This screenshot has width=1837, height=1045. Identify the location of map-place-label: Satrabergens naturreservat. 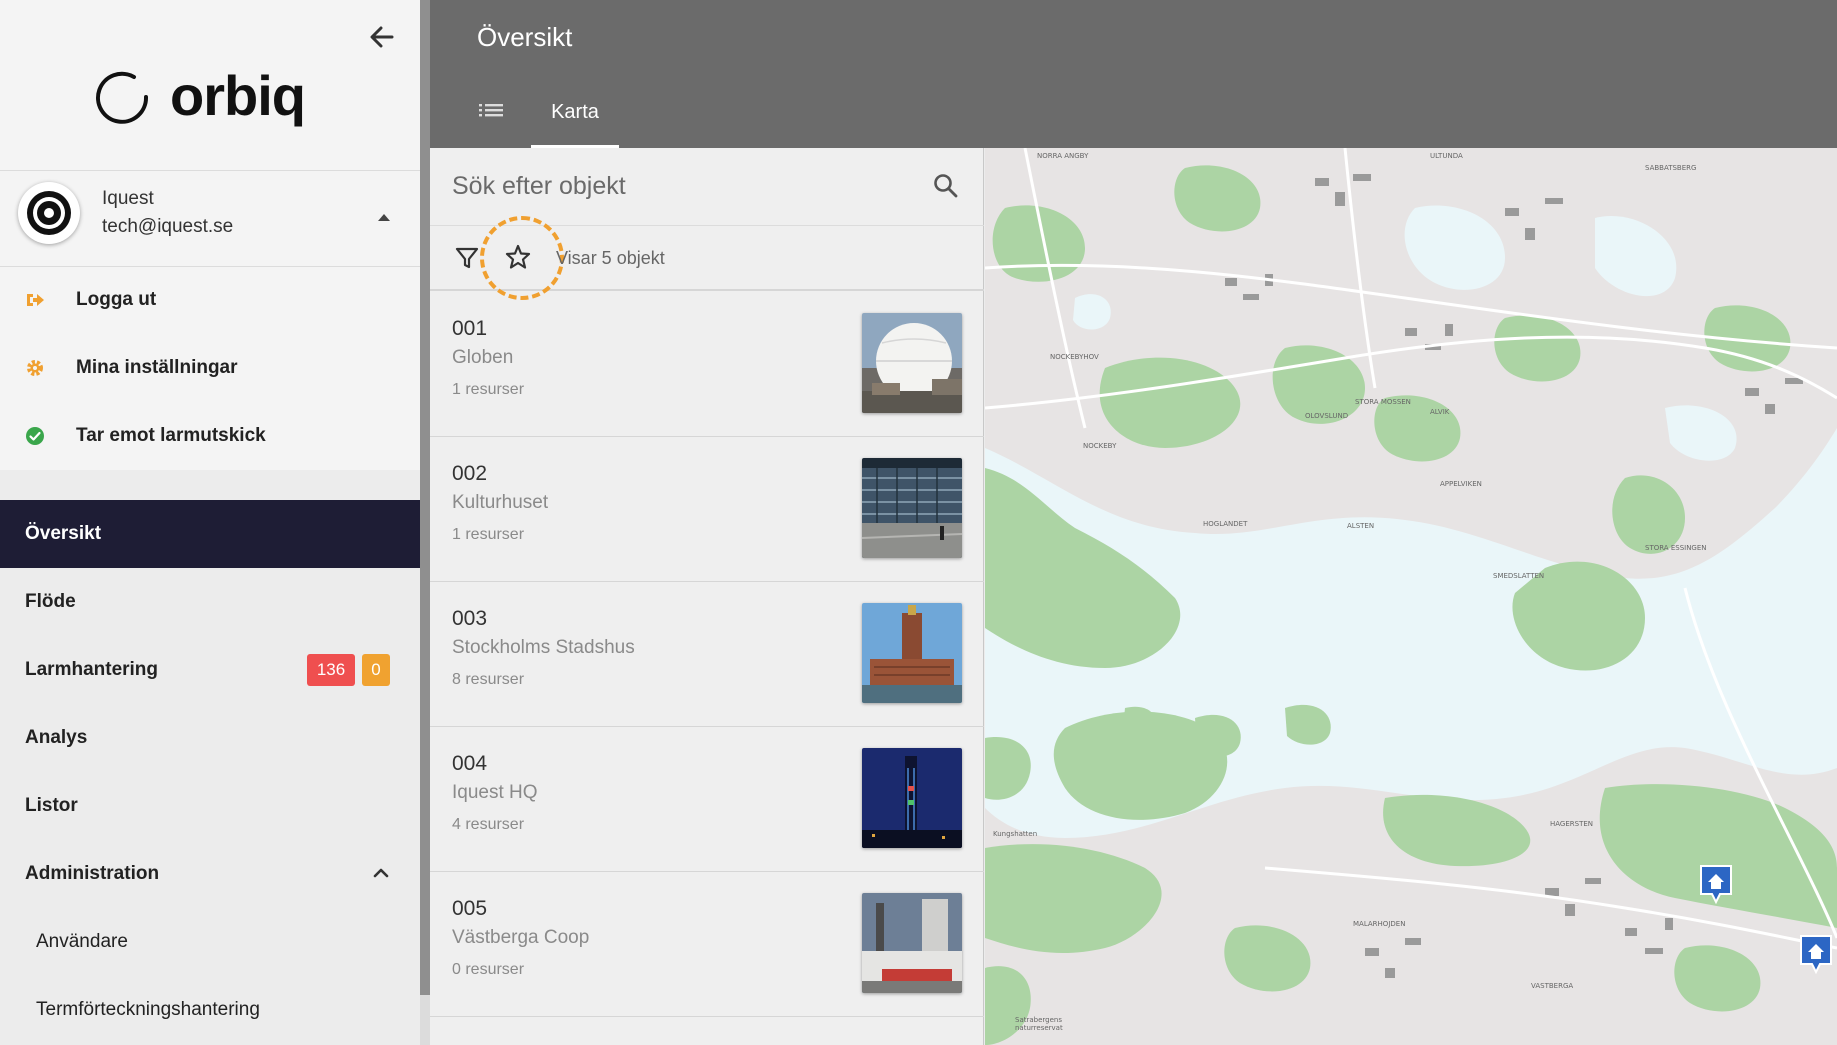
(1039, 1024).